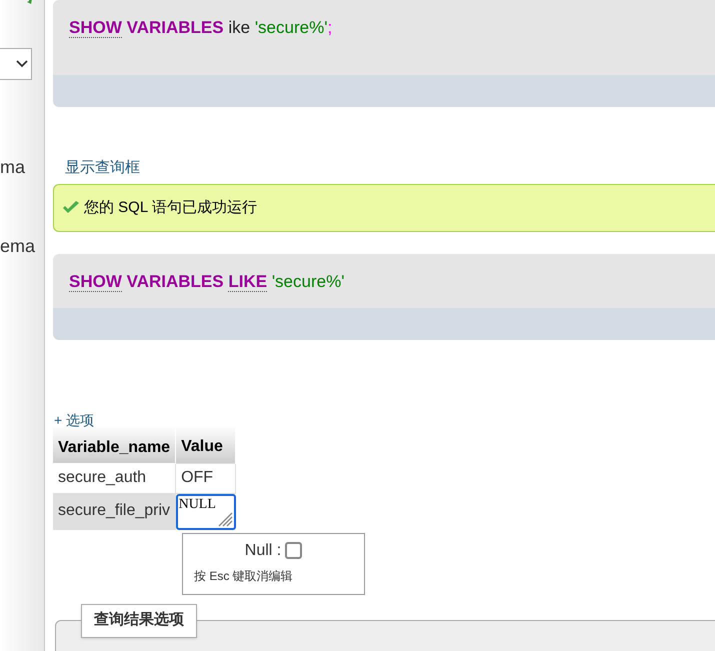  Describe the element at coordinates (390, 168) in the screenshot. I see `show-query-link: 显示查询框` at that location.